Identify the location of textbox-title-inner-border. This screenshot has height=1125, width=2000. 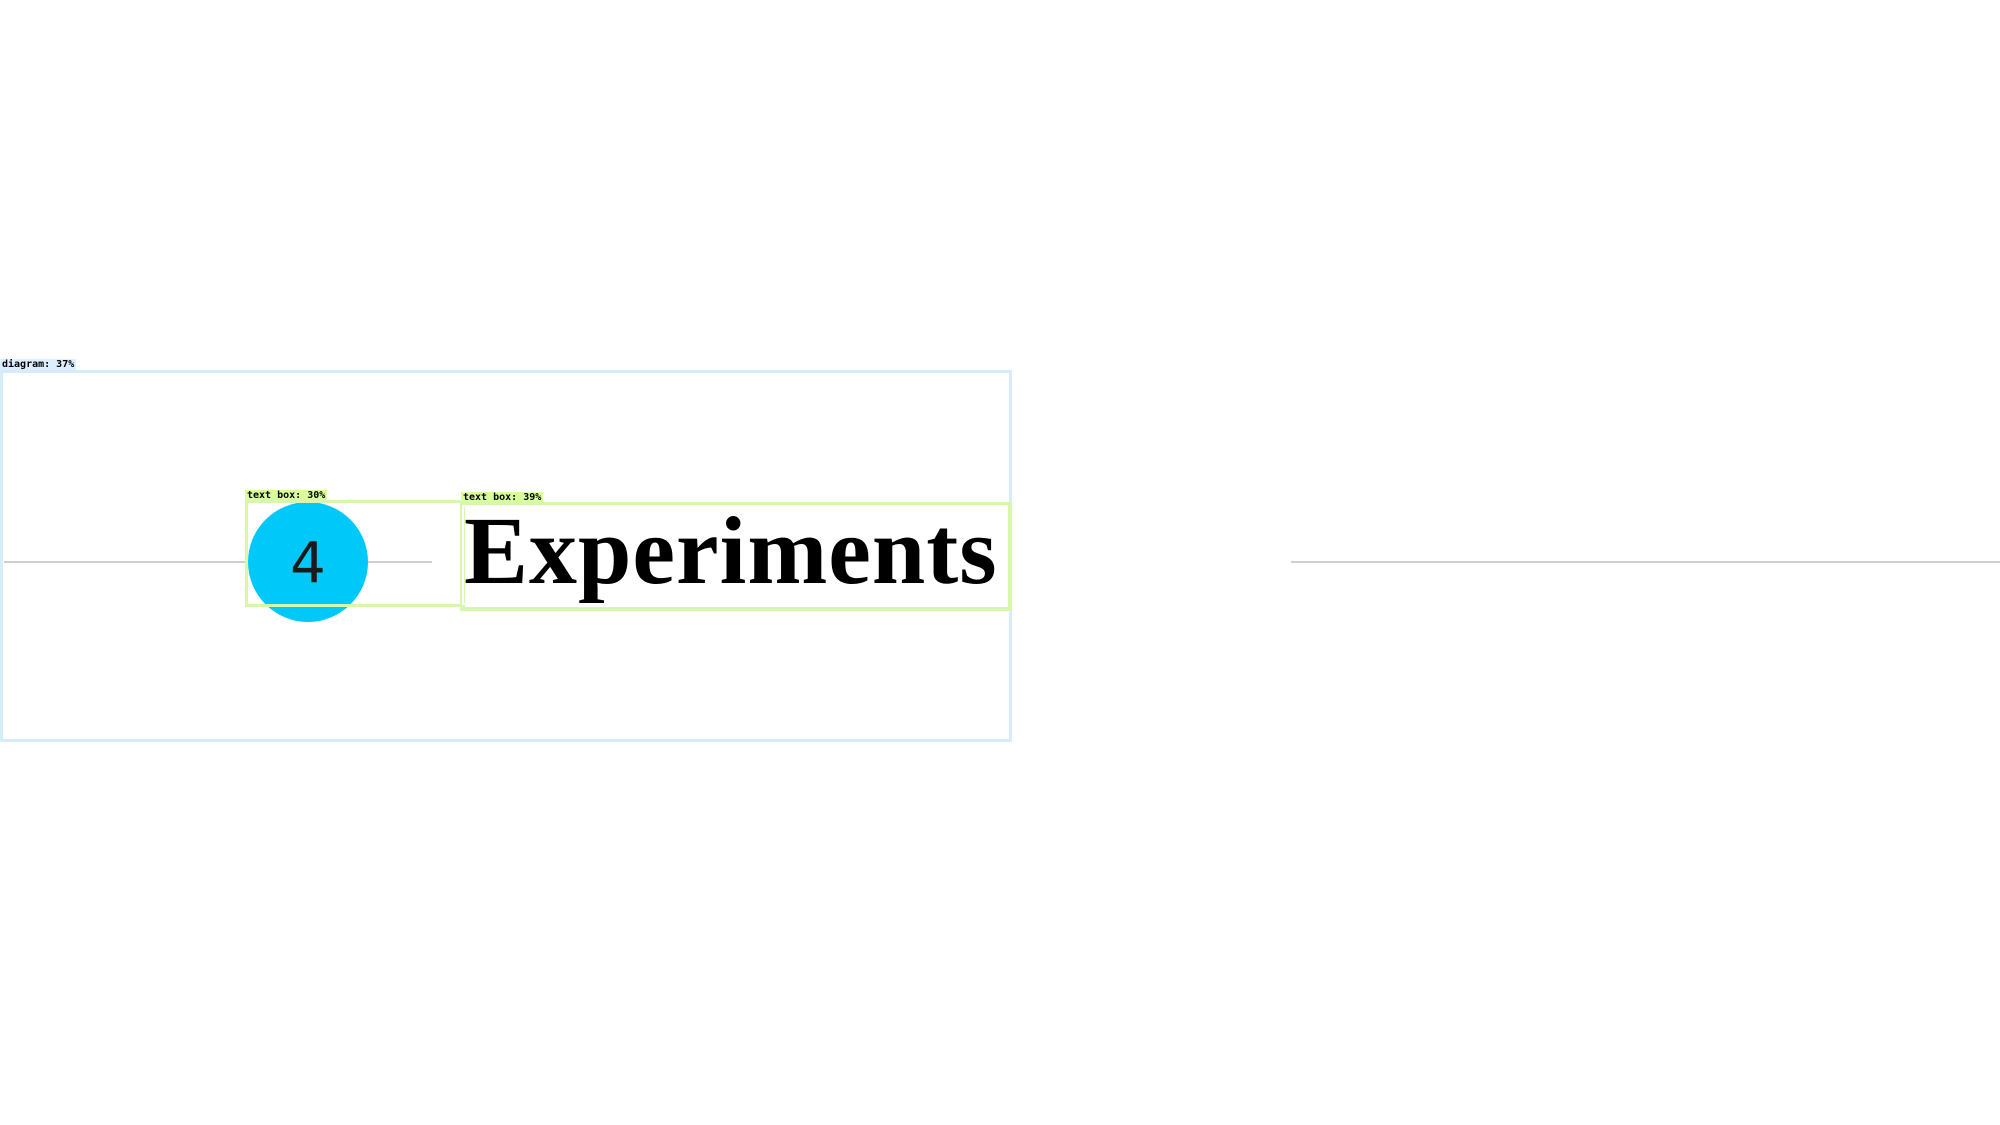
(735, 555).